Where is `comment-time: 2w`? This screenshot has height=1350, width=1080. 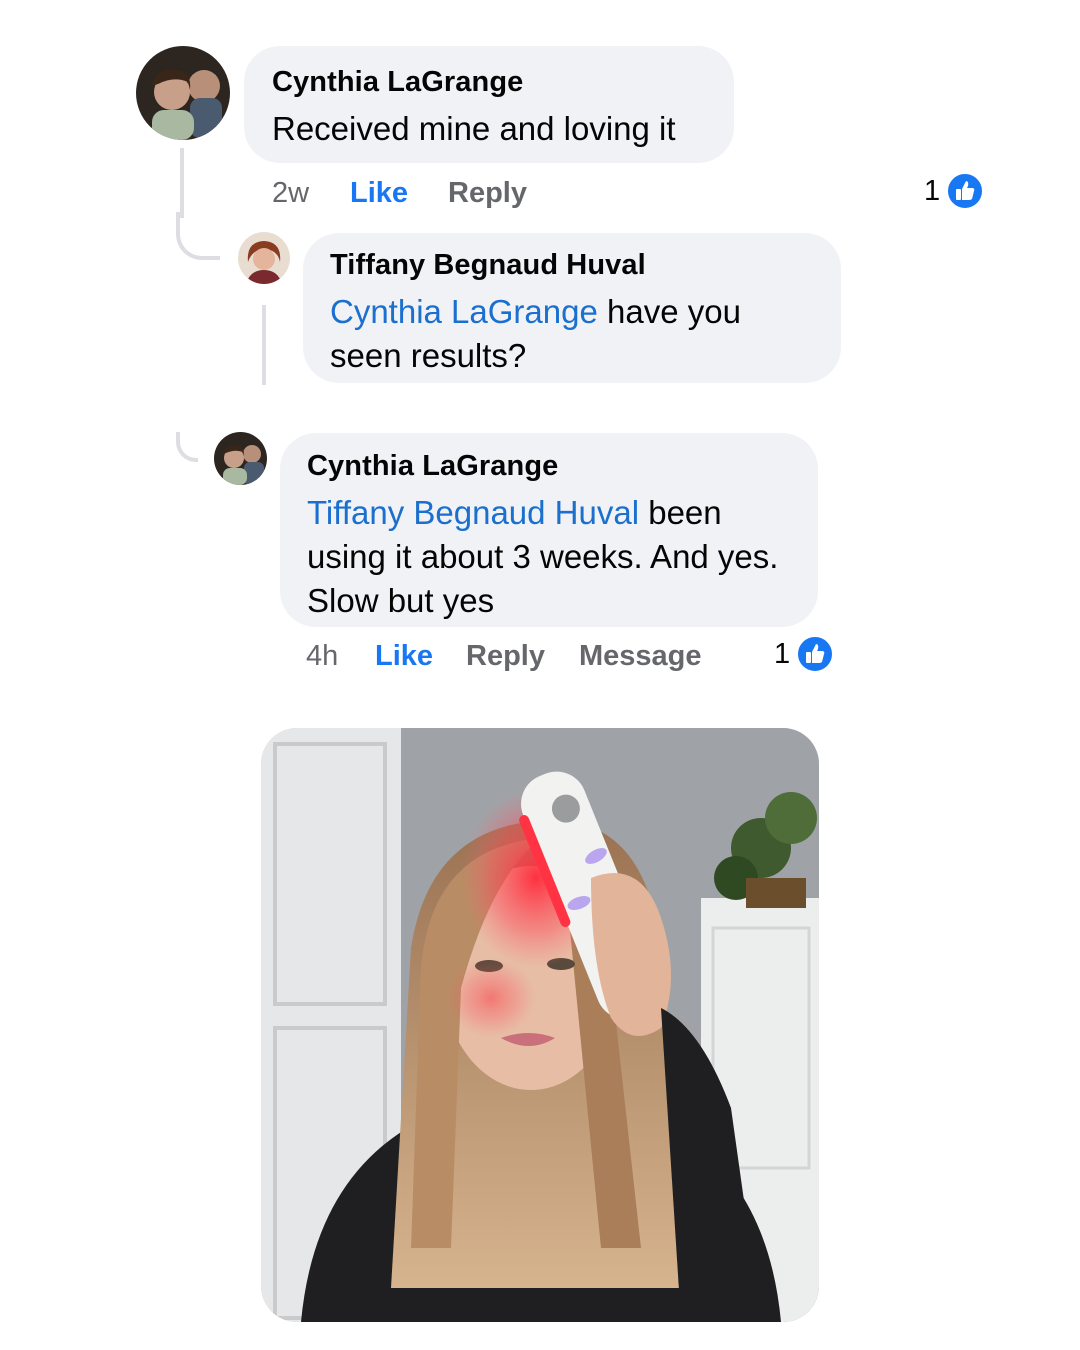
comment-time: 2w is located at coordinates (290, 193).